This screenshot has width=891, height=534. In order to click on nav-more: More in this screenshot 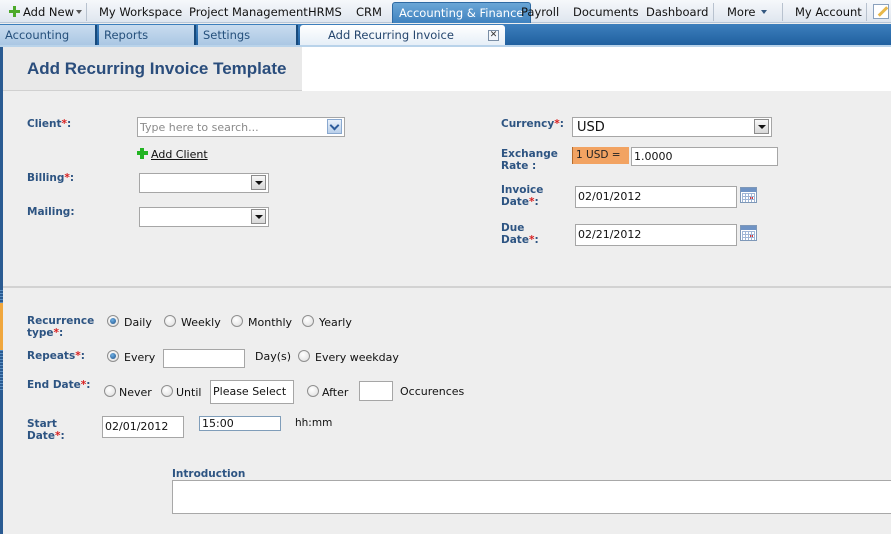, I will do `click(747, 11)`.